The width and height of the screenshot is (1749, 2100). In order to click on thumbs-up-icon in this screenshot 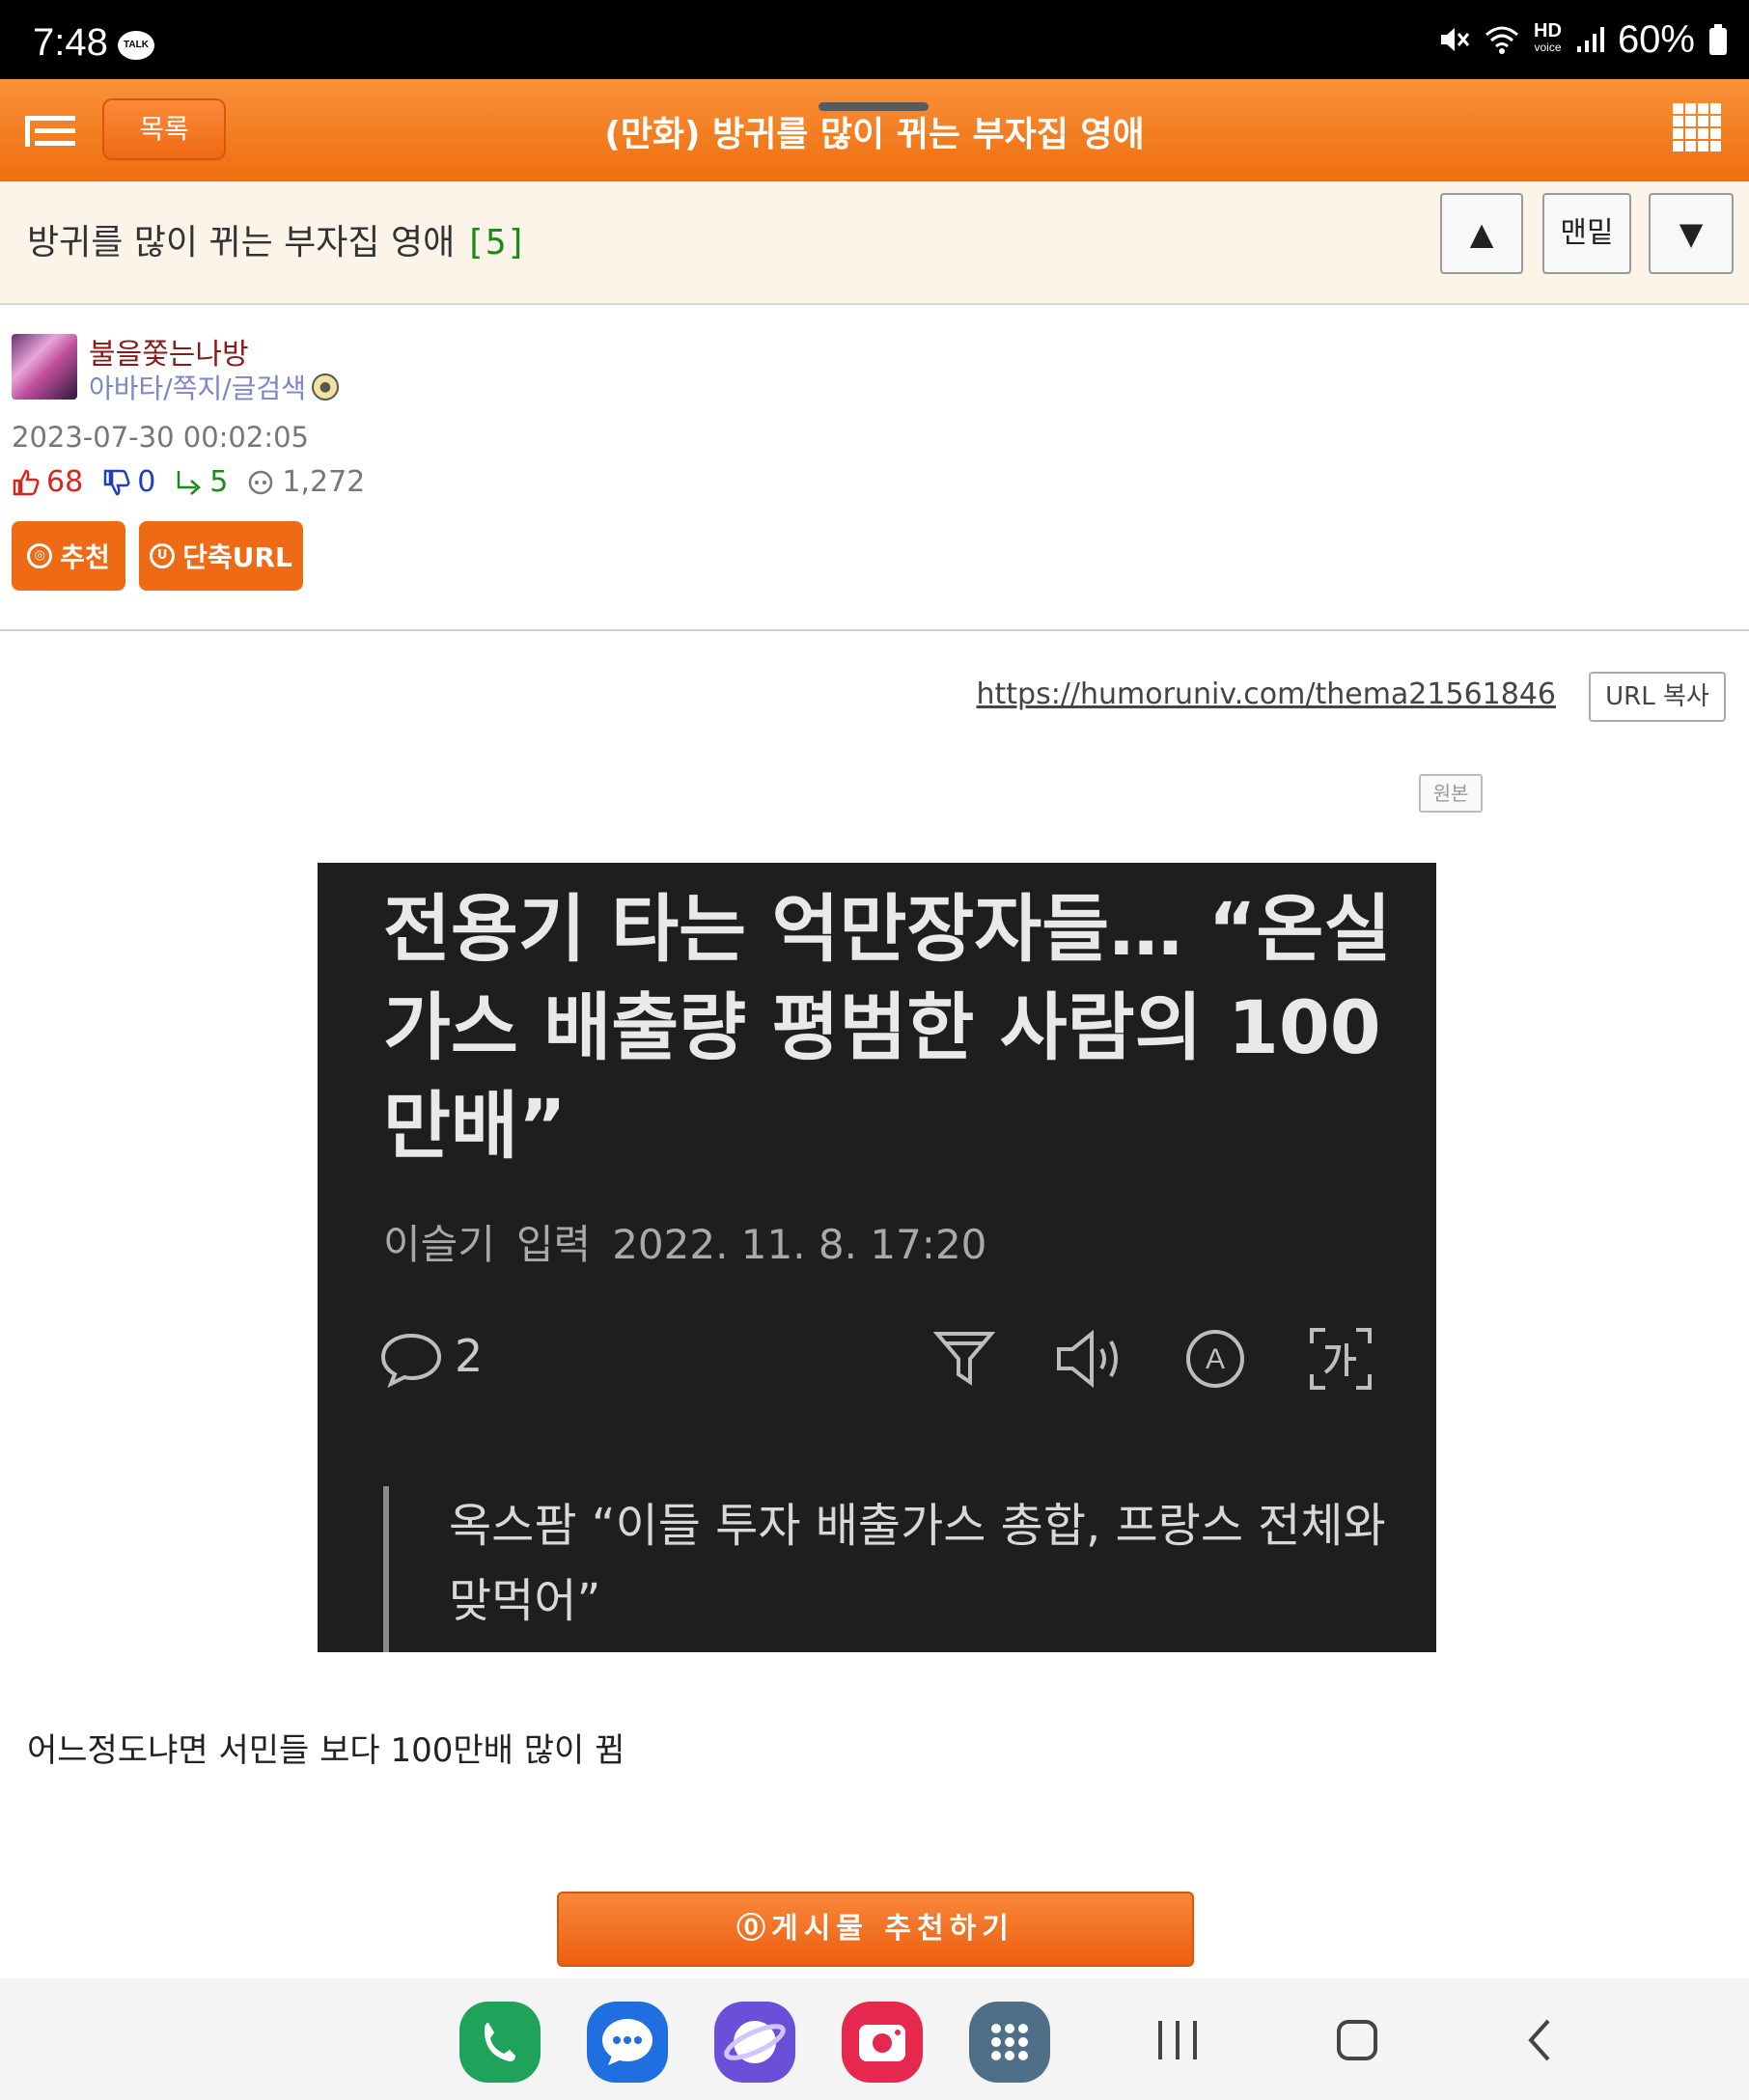, I will do `click(27, 482)`.